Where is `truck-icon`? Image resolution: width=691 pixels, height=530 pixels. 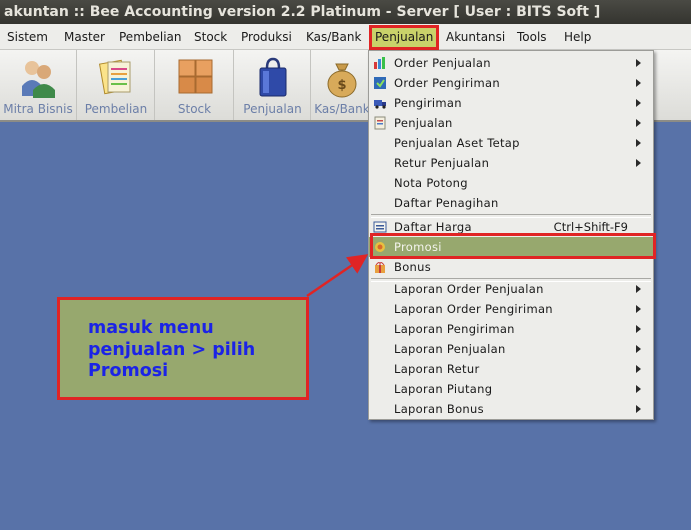
truck-icon is located at coordinates (380, 104).